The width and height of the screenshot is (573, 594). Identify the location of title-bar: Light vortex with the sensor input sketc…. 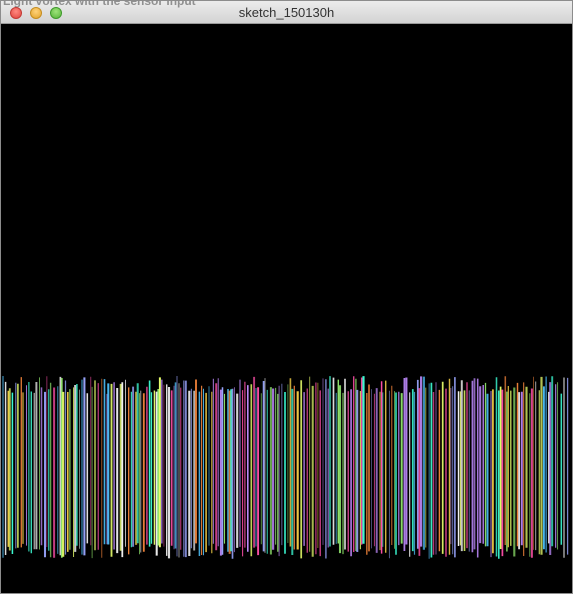
(286, 12).